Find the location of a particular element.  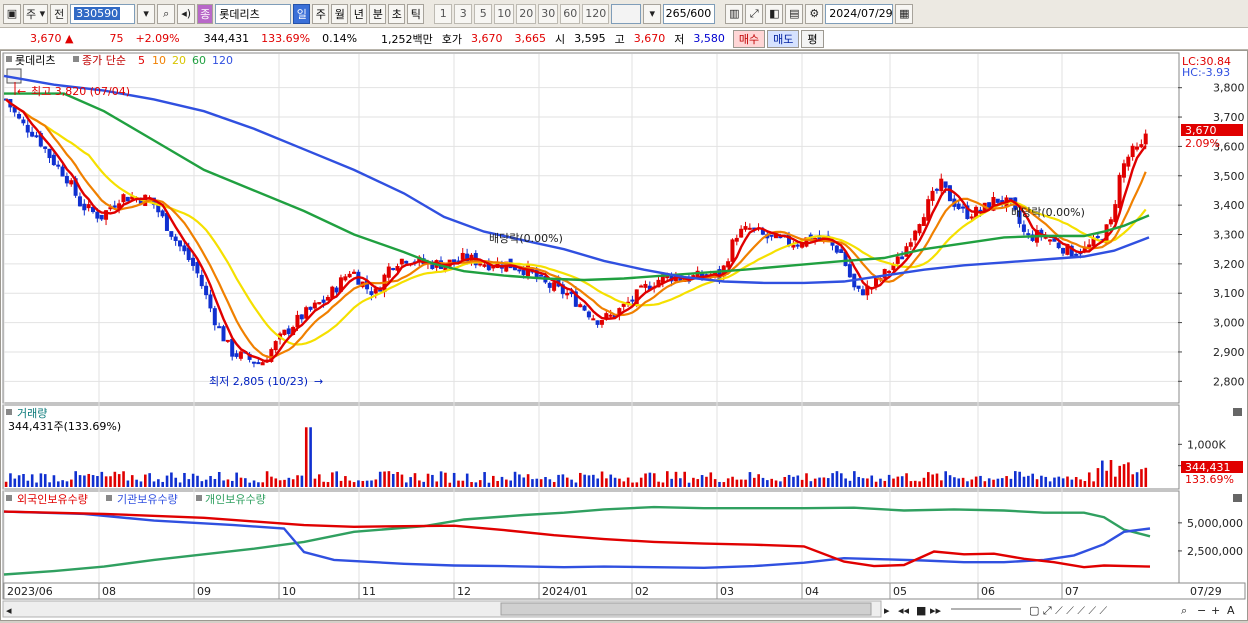

price-tick-label: 2,900 is located at coordinates (1229, 352).